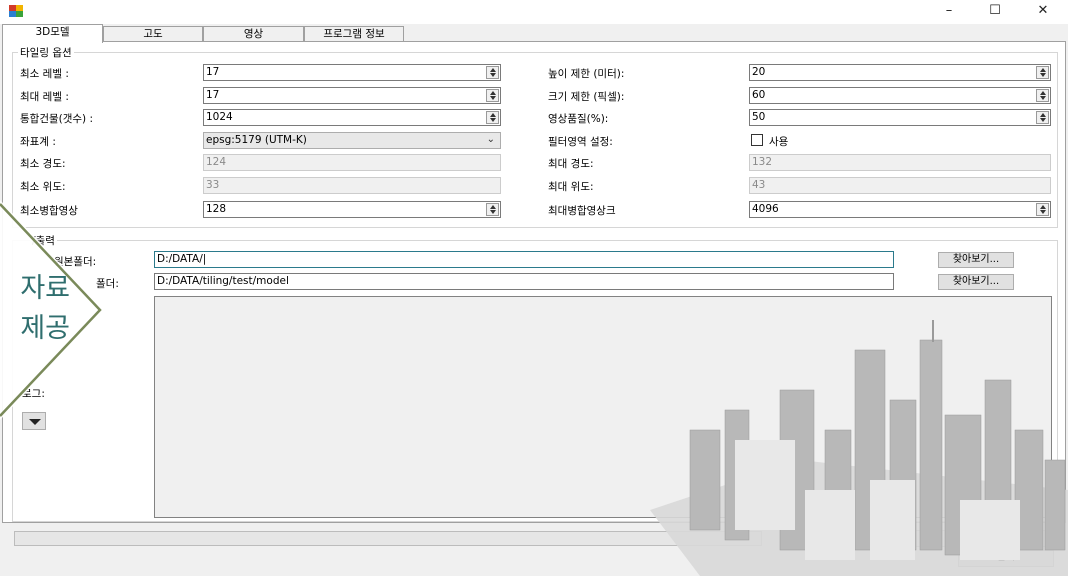 The height and width of the screenshot is (576, 1068). What do you see at coordinates (762, 162) in the screenshot?
I see `max-lon-value: 132` at bounding box center [762, 162].